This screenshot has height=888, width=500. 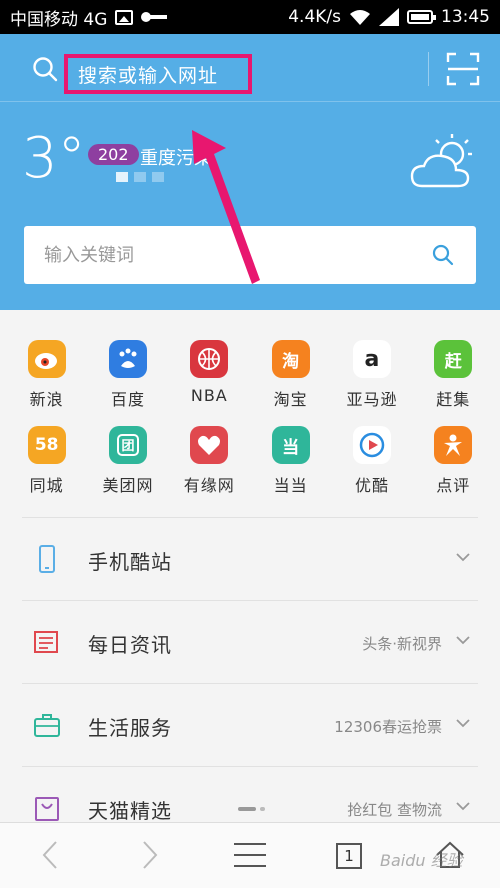 I want to click on quick-link-label: 亚马逊, so click(x=372, y=399).